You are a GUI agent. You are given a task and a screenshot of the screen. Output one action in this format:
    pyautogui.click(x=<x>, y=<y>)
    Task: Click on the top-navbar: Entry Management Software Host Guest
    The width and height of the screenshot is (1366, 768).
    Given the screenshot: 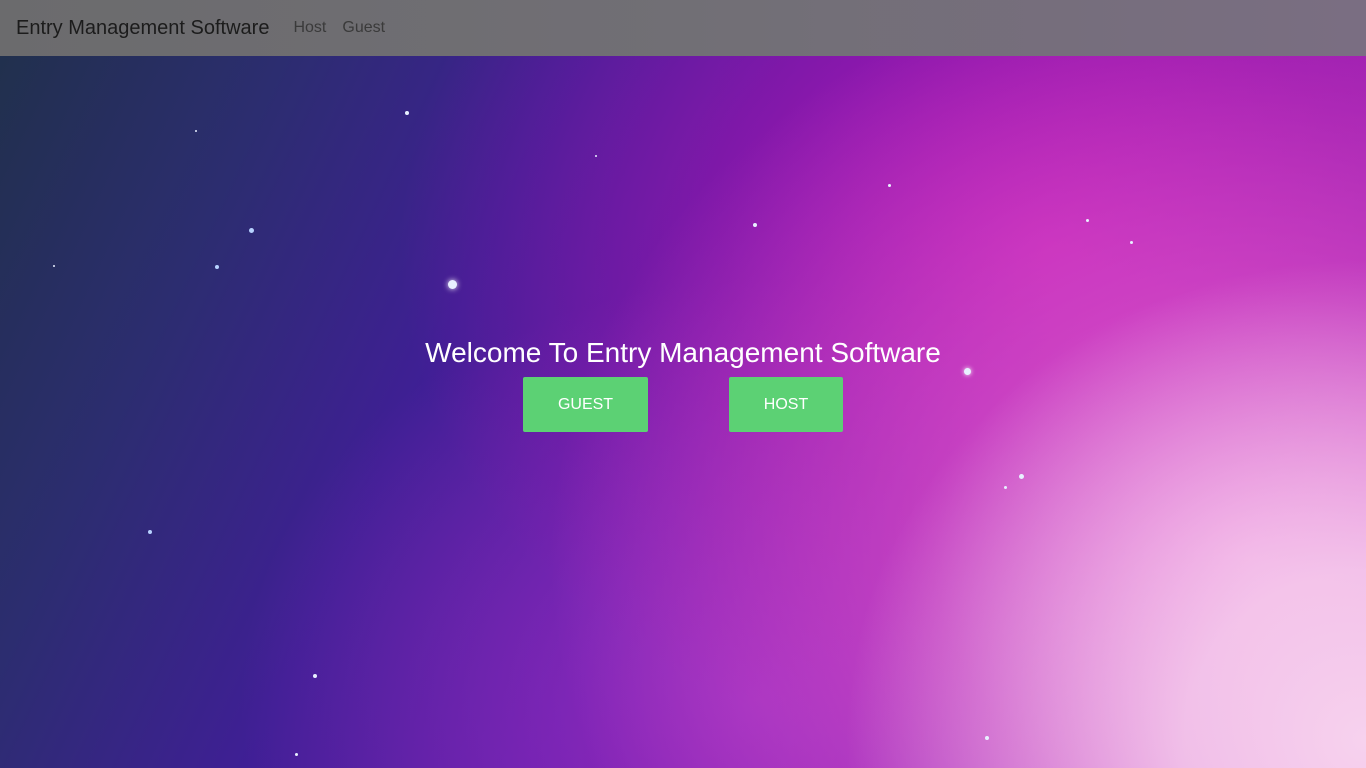 What is the action you would take?
    pyautogui.click(x=683, y=28)
    